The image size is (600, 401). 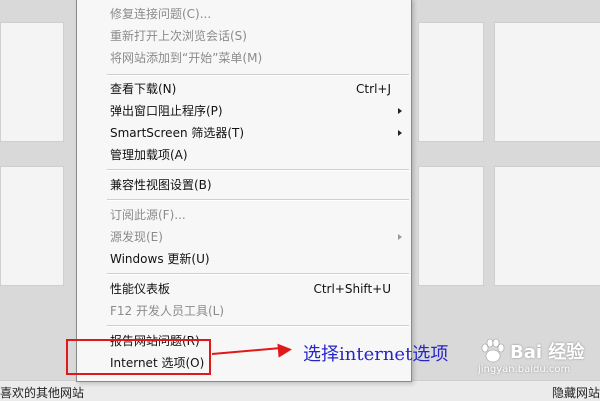 What do you see at coordinates (376, 354) in the screenshot?
I see `annotation-text: 选择internet选项` at bounding box center [376, 354].